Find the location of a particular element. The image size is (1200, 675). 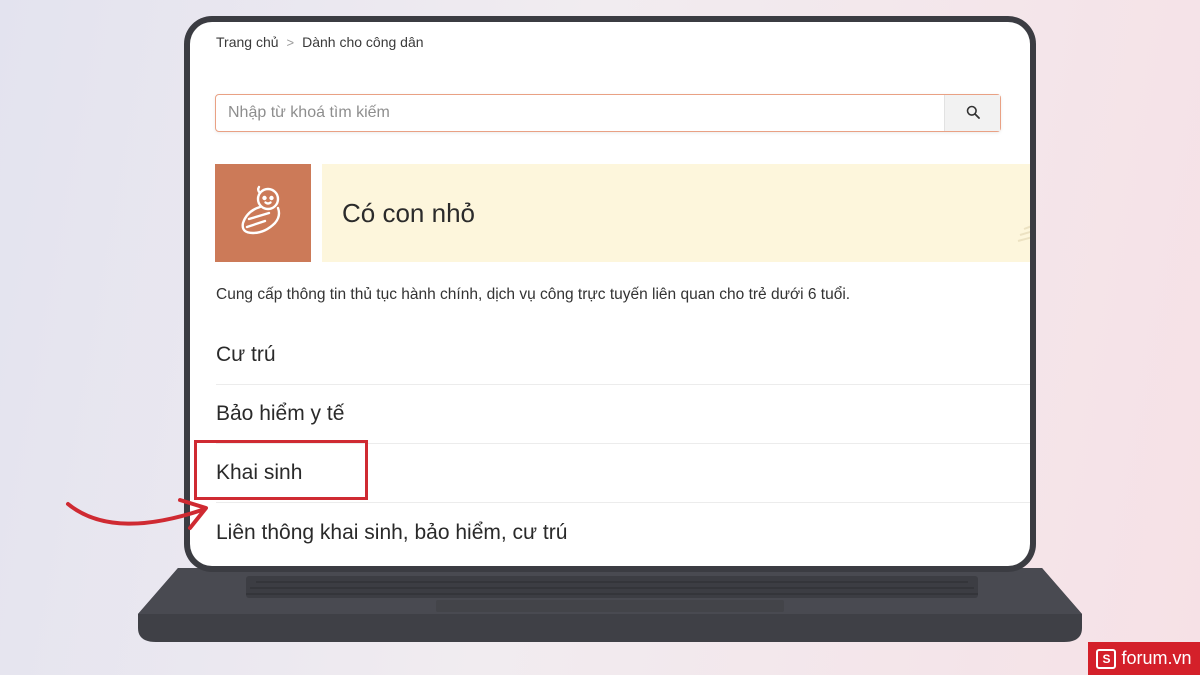

banner-decoration is located at coordinates (1022, 231).